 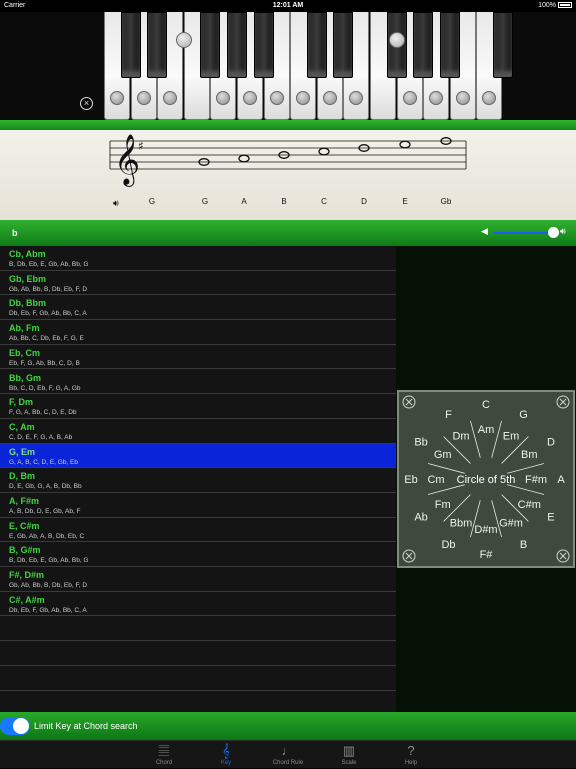 I want to click on key-name: B, G#m, so click(x=25, y=550).